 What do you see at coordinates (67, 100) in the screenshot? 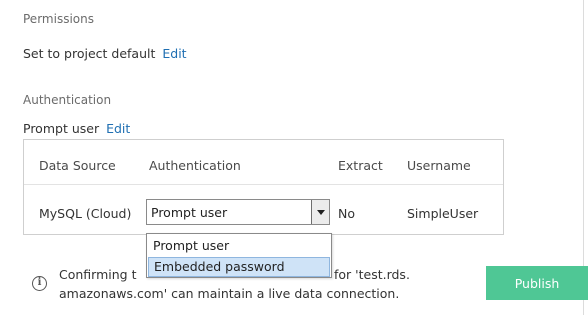
I see `authentication-heading: Authentication` at bounding box center [67, 100].